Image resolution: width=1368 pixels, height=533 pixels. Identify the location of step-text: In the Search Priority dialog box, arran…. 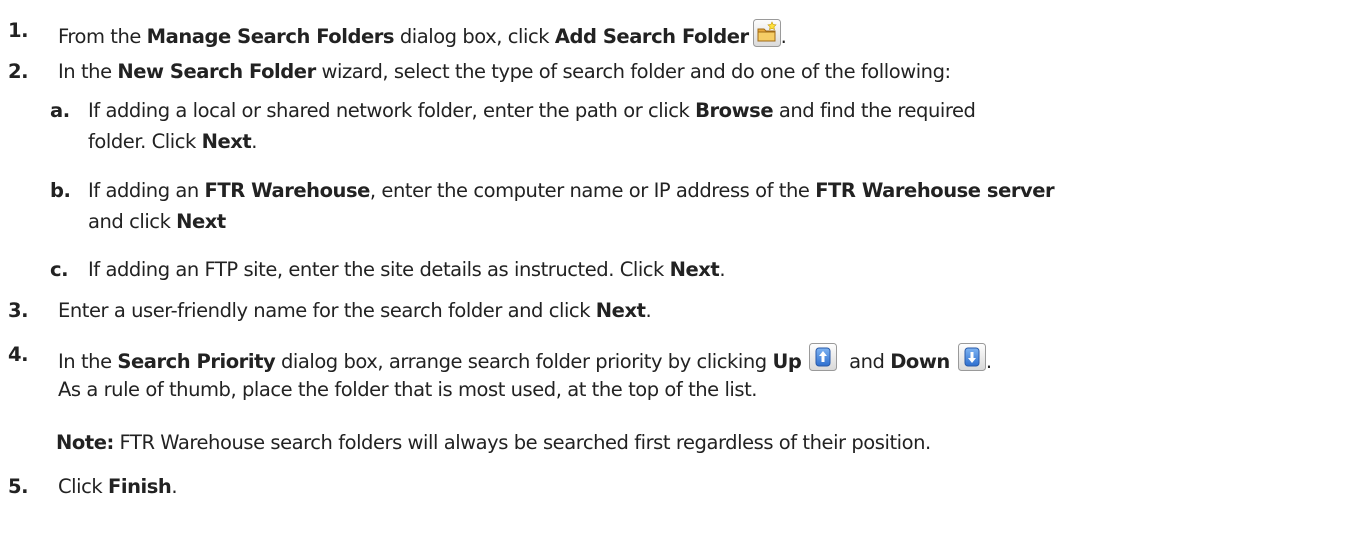
(525, 372).